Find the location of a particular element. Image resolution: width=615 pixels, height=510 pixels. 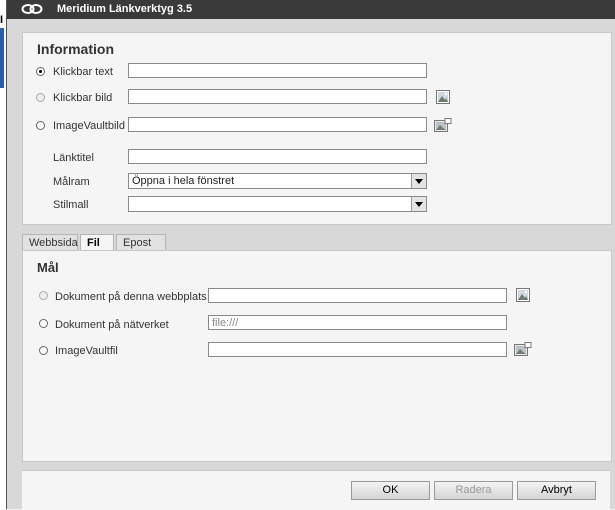

label-klickbar-bild: Klickbar bild is located at coordinates (83, 98).